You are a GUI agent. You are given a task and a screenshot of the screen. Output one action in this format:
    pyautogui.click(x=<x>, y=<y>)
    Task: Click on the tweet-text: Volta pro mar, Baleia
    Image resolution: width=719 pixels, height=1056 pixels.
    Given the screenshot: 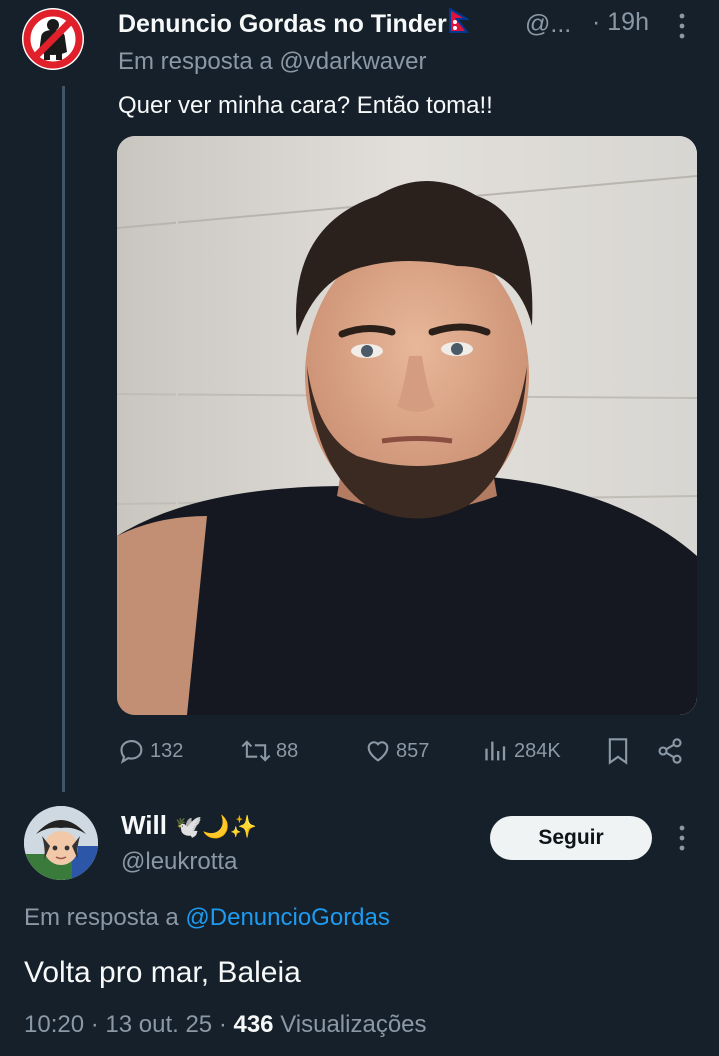 What is the action you would take?
    pyautogui.click(x=162, y=972)
    